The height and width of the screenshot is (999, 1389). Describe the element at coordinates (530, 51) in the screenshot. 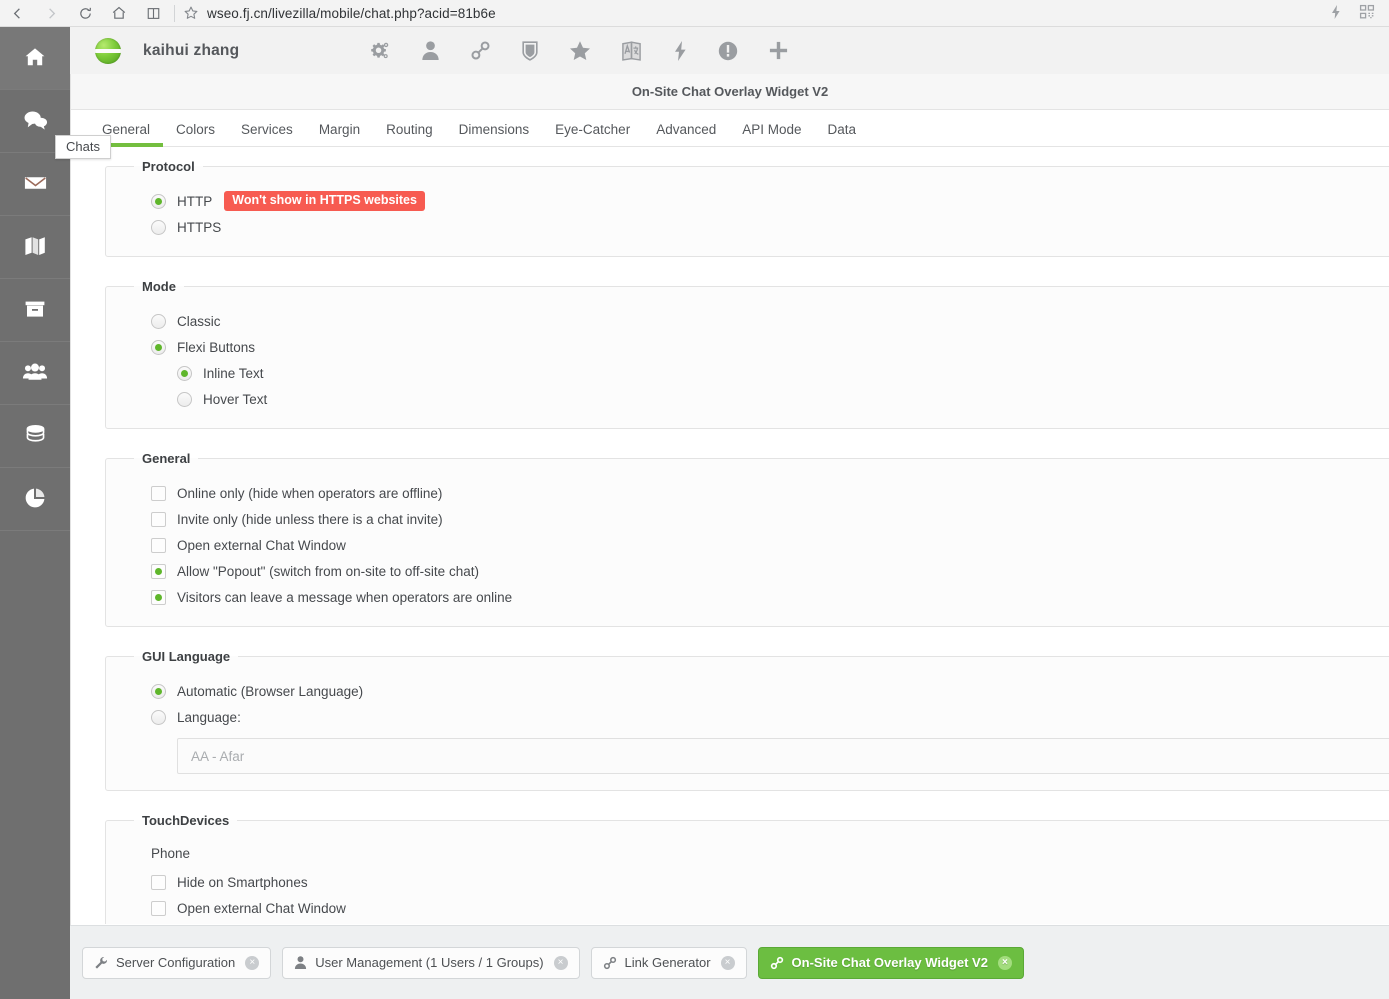

I see `shield-icon` at that location.